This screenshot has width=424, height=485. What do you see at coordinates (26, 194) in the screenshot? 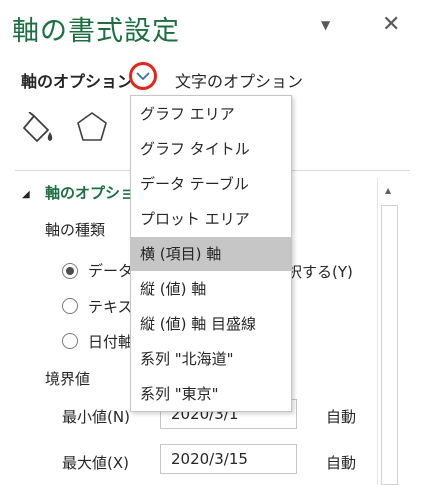
I see `collapse-triangle-icon: ◢` at bounding box center [26, 194].